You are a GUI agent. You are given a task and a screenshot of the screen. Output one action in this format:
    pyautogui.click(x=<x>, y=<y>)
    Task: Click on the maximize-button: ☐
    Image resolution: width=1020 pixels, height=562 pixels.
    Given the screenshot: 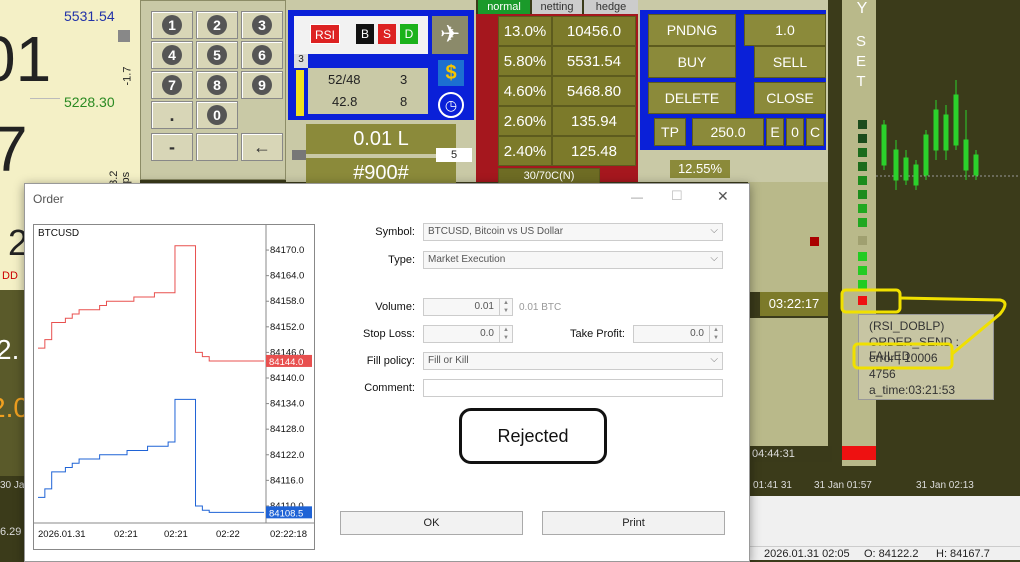 What is the action you would take?
    pyautogui.click(x=677, y=196)
    